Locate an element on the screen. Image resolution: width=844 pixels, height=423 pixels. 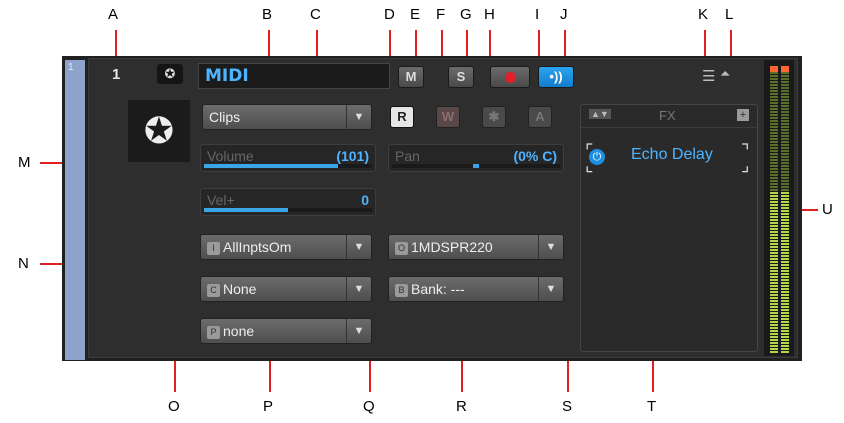
input-echo-button: •)) is located at coordinates (556, 77).